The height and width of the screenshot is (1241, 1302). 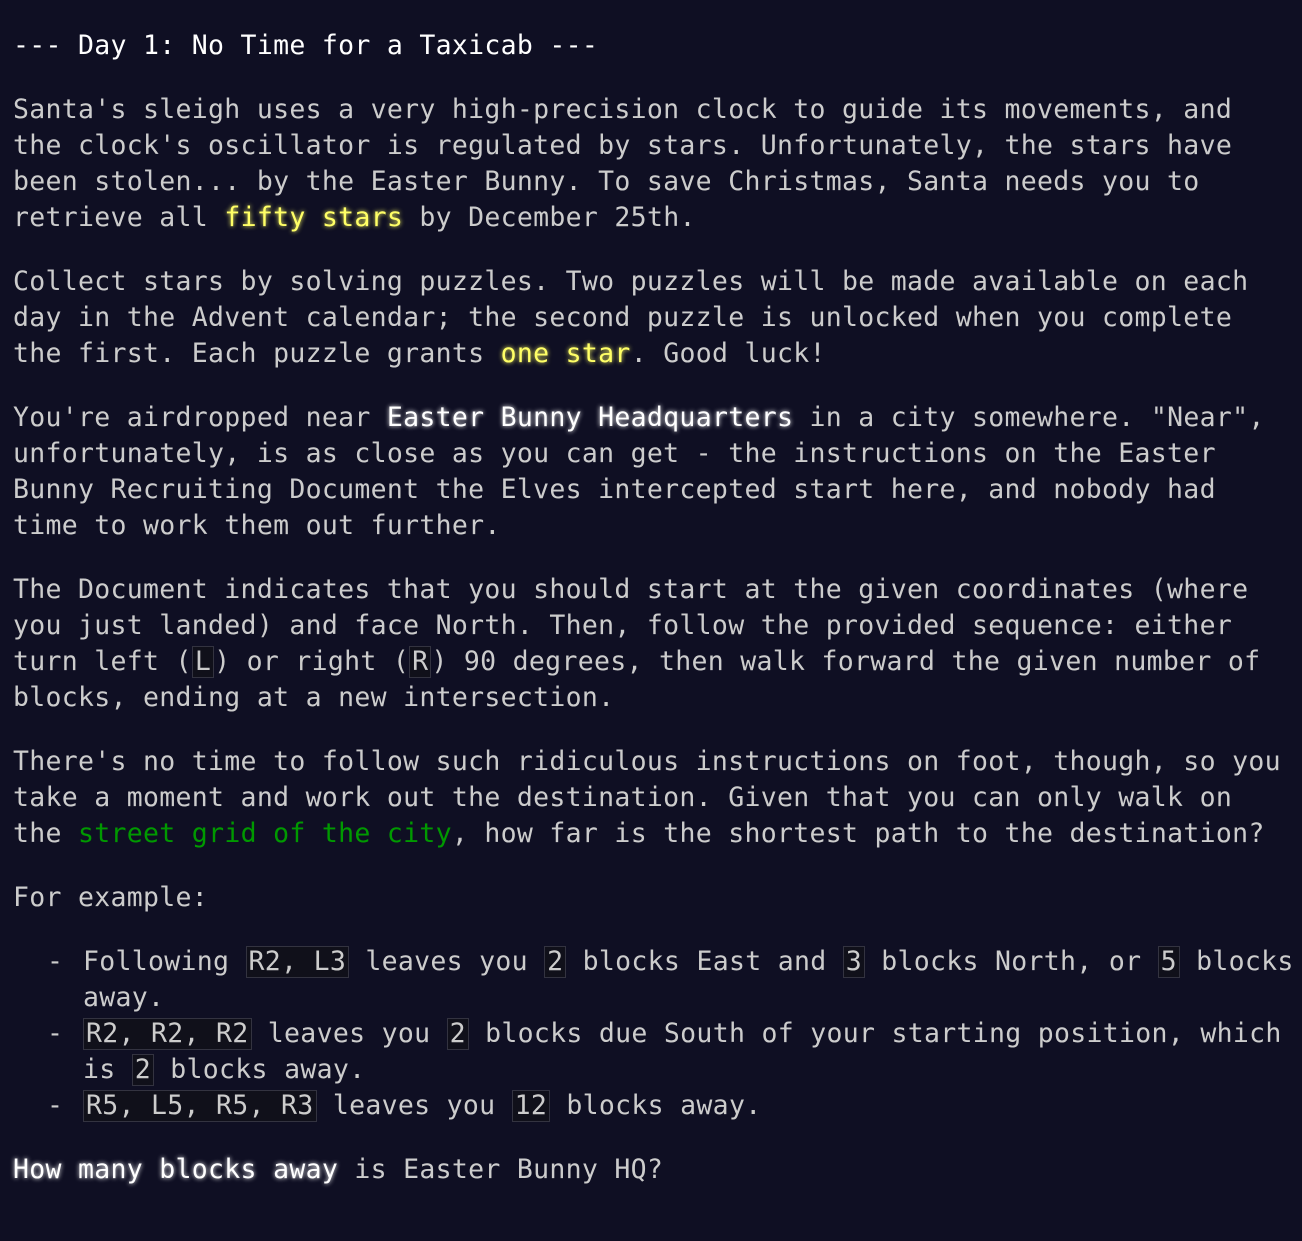 What do you see at coordinates (531, 1106) in the screenshot?
I see `example-code: 12` at bounding box center [531, 1106].